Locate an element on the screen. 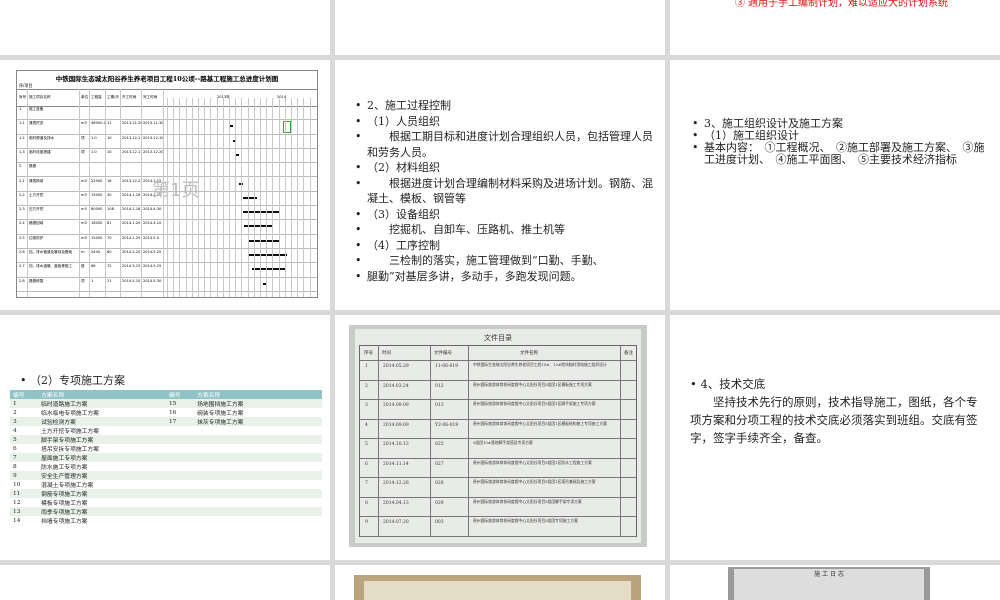  gantt-cell: 2013.12.11 is located at coordinates (132, 151).